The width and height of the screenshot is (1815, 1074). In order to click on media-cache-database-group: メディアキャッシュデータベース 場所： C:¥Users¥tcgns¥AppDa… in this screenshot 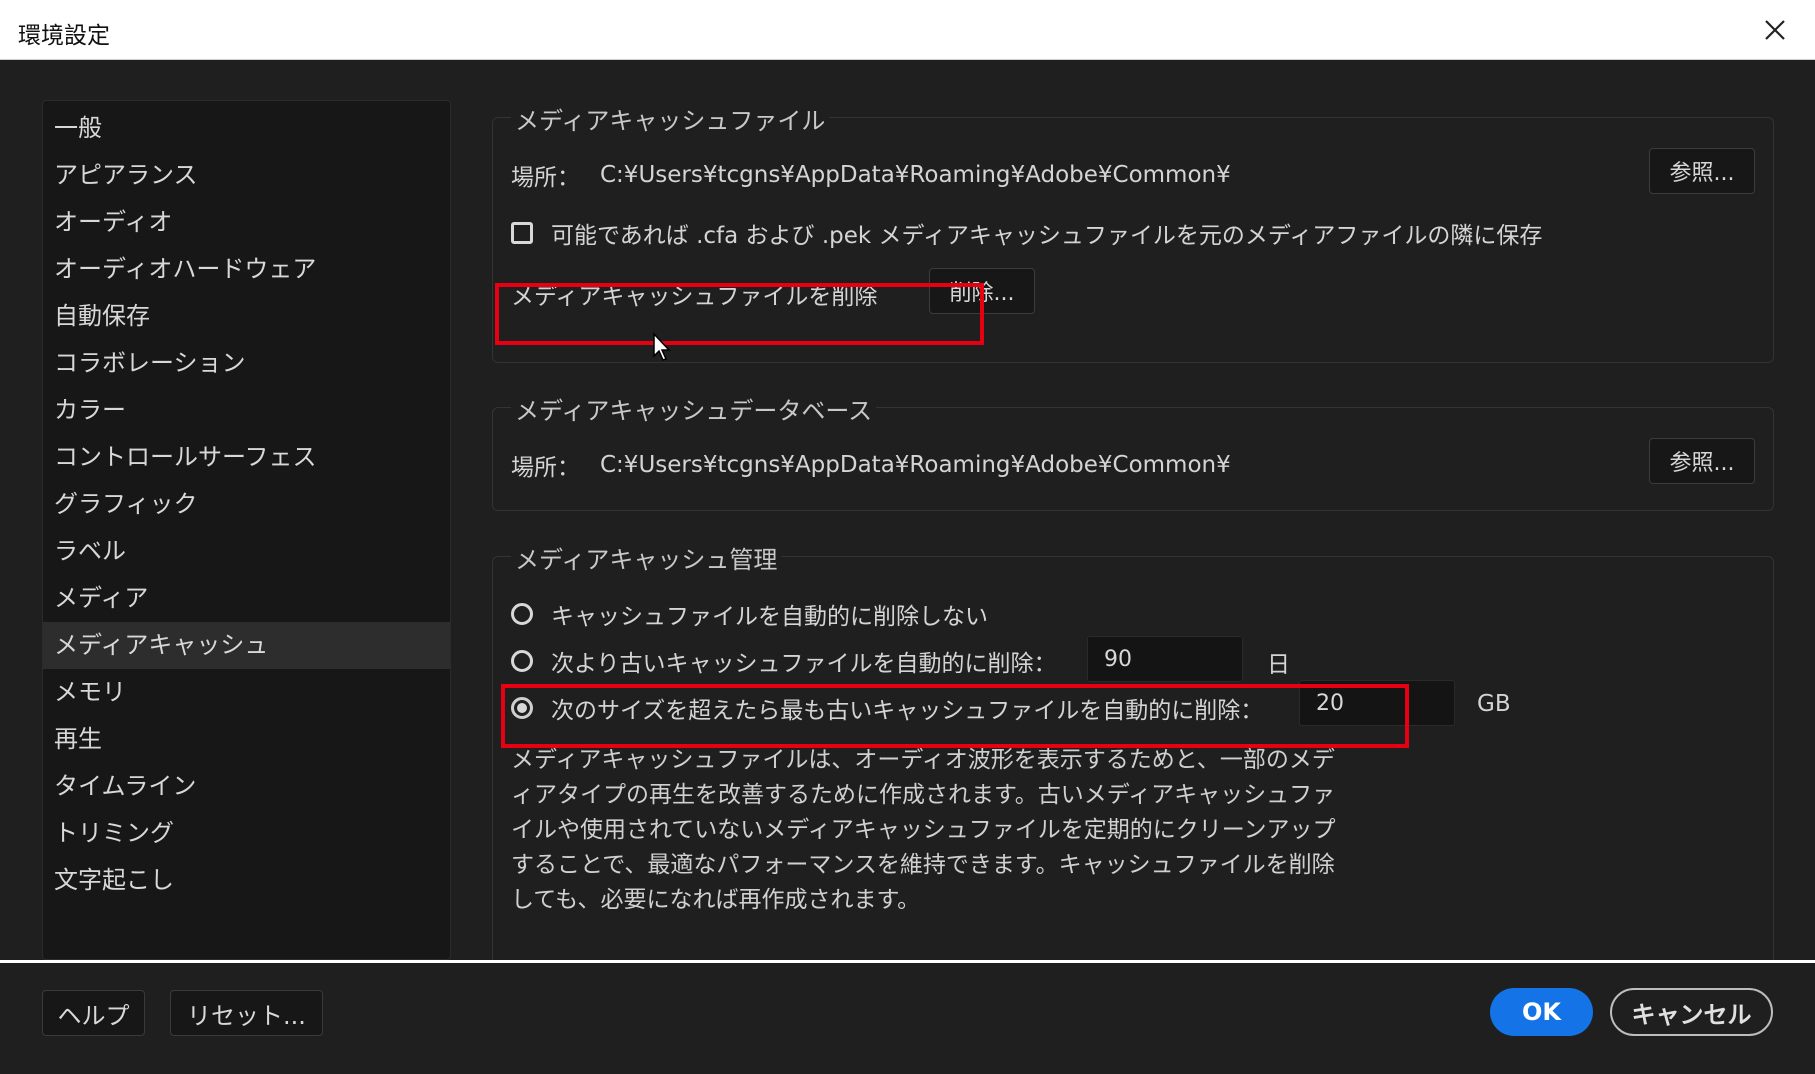, I will do `click(1133, 451)`.